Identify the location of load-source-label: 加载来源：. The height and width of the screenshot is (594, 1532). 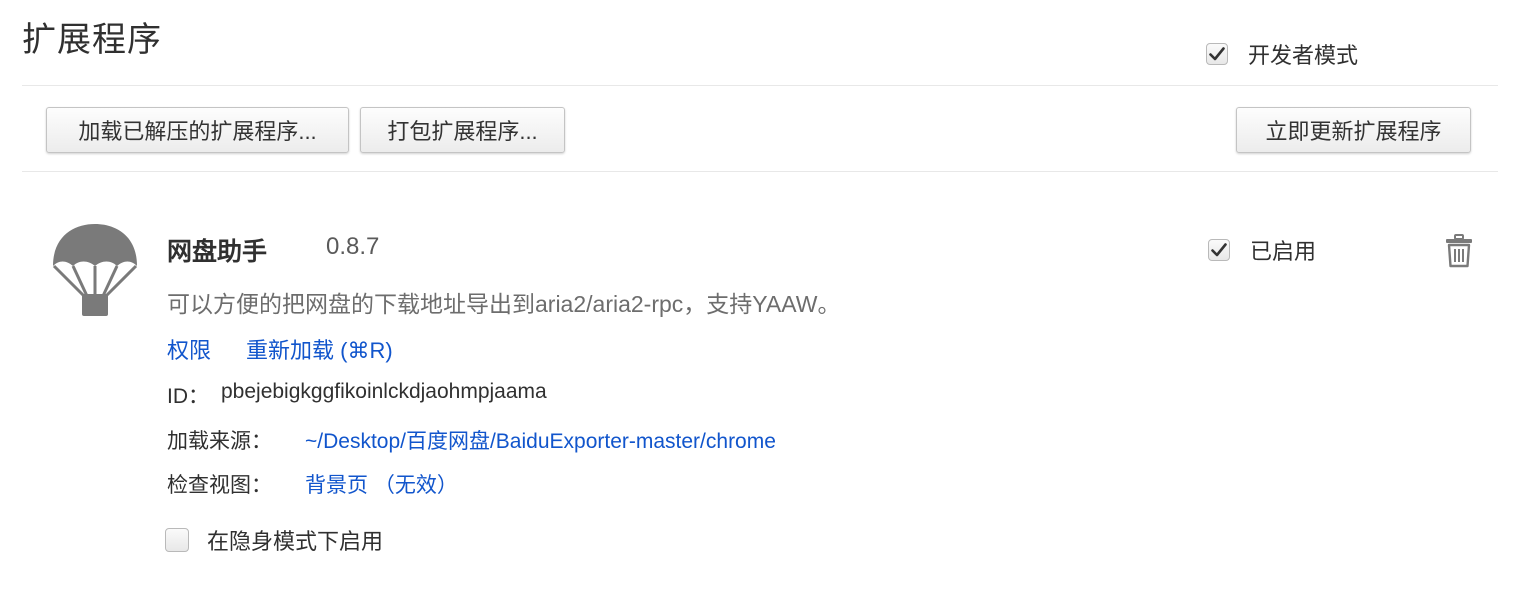
(219, 441).